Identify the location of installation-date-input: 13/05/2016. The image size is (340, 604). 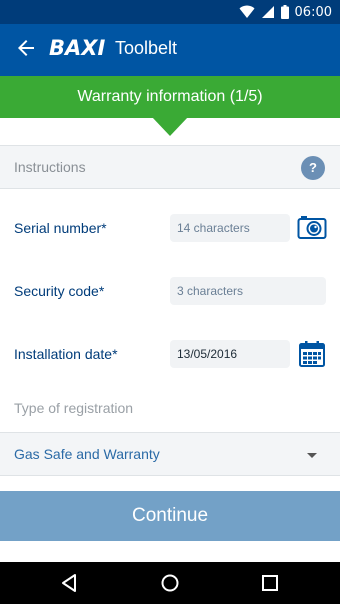
(230, 354).